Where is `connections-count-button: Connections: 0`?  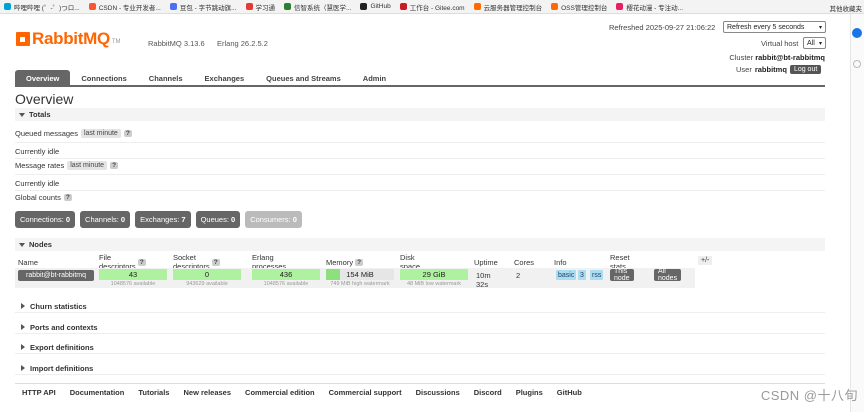 connections-count-button: Connections: 0 is located at coordinates (45, 219).